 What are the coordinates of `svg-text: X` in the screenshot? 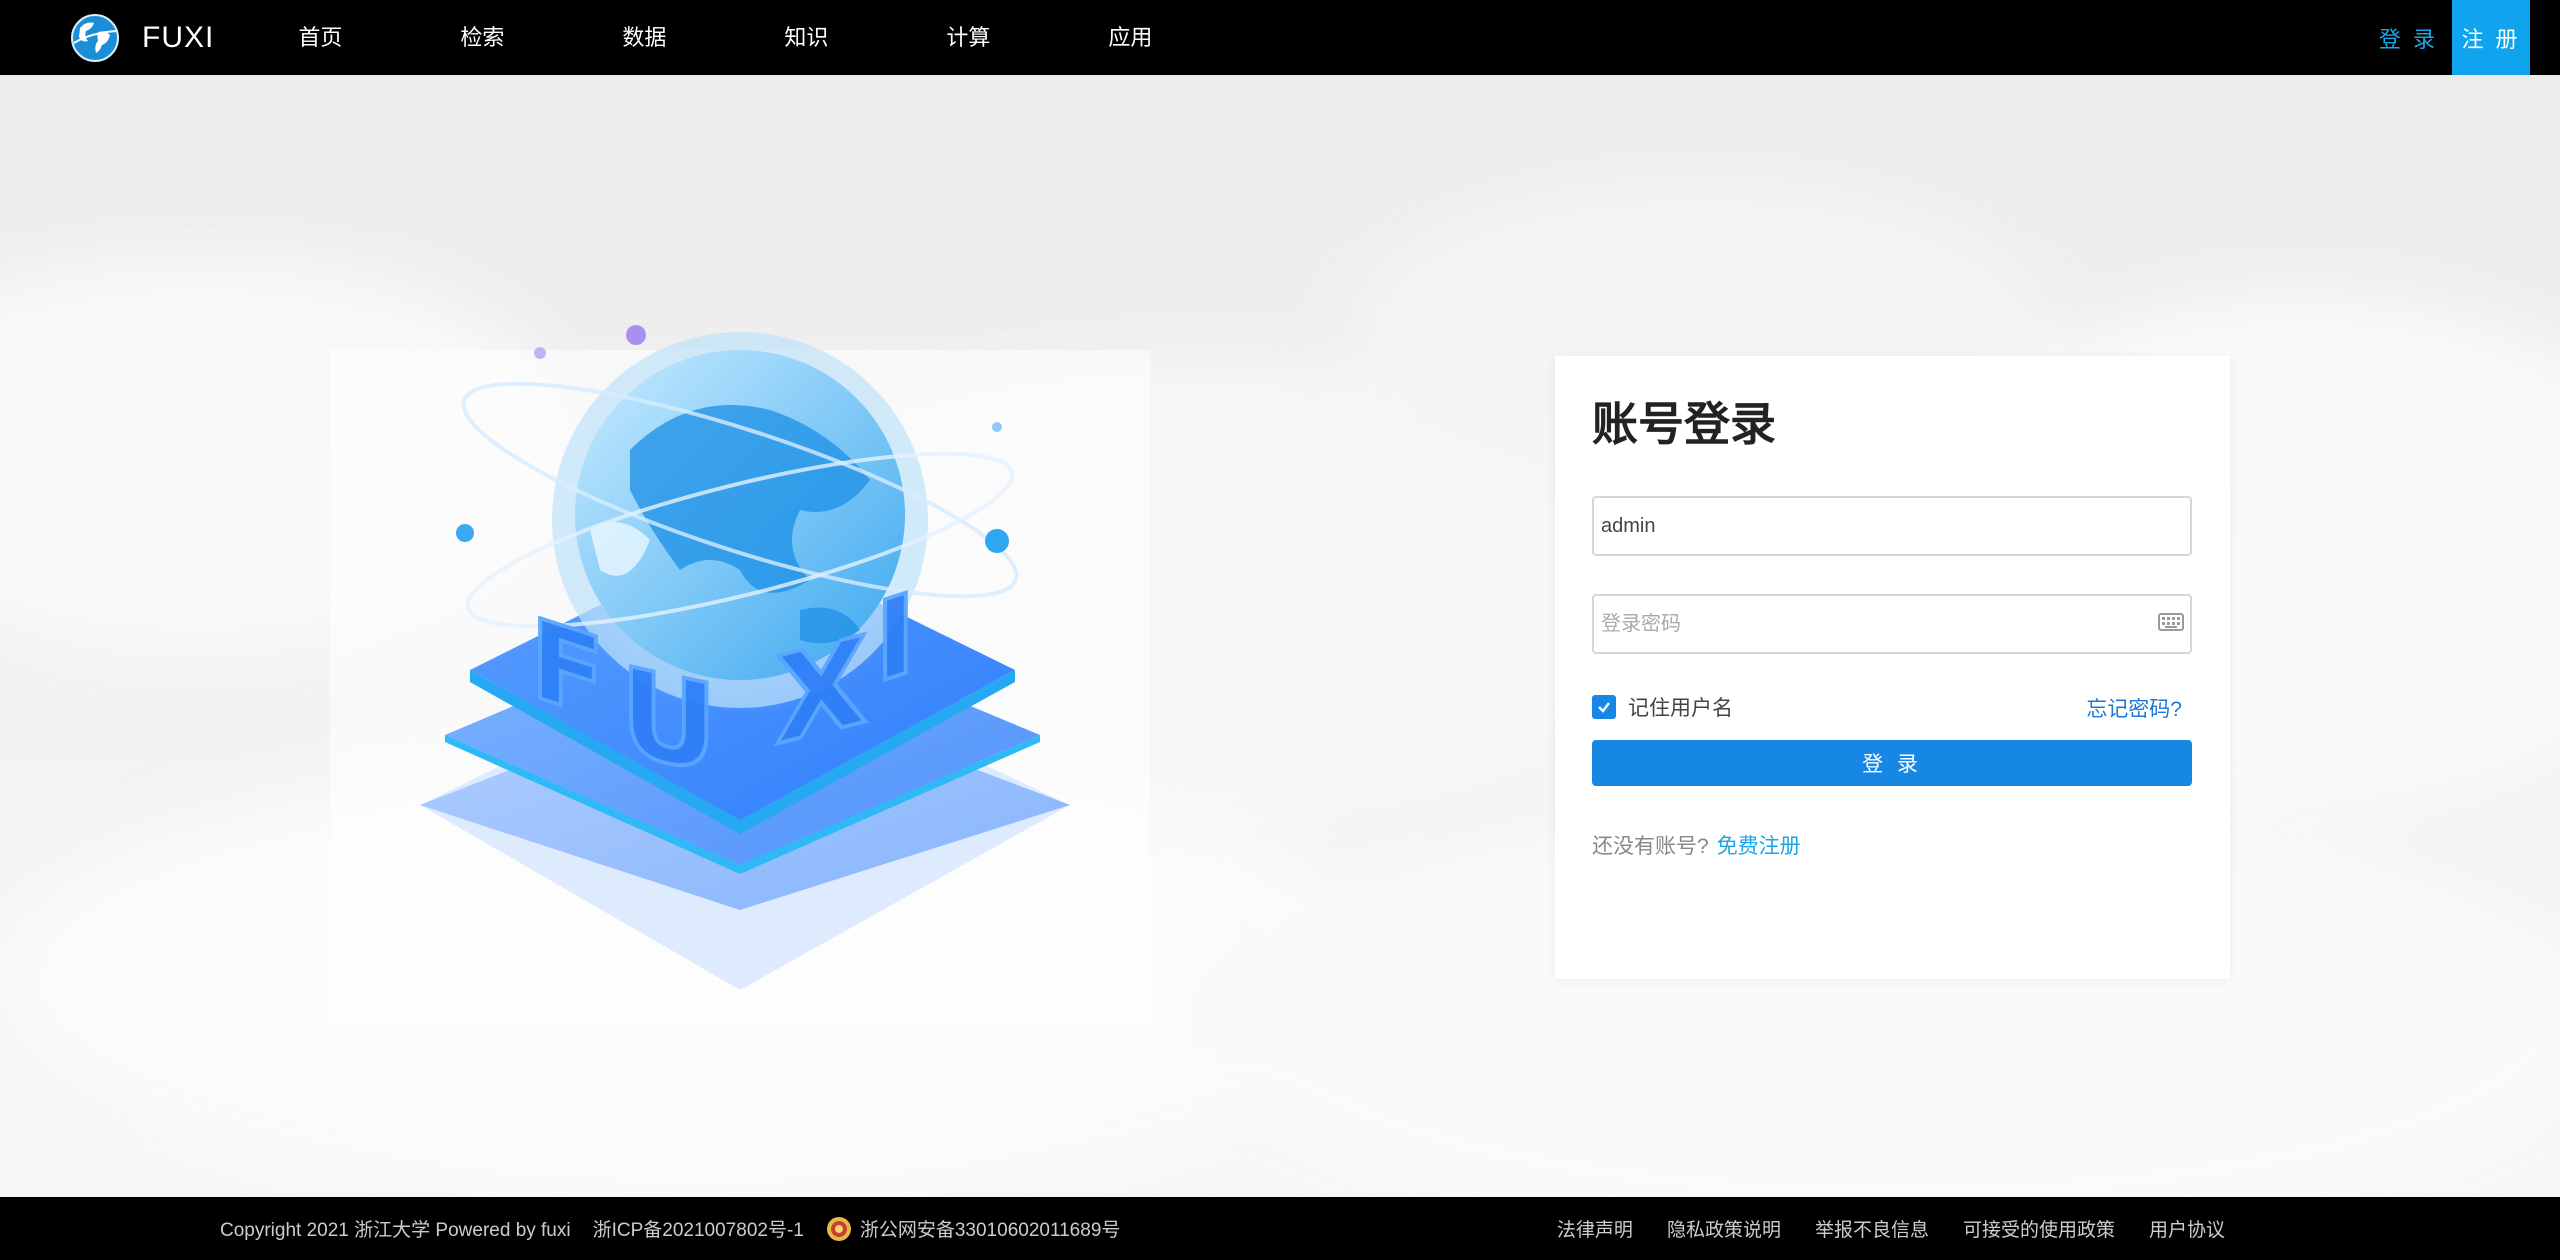 It's located at (821, 691).